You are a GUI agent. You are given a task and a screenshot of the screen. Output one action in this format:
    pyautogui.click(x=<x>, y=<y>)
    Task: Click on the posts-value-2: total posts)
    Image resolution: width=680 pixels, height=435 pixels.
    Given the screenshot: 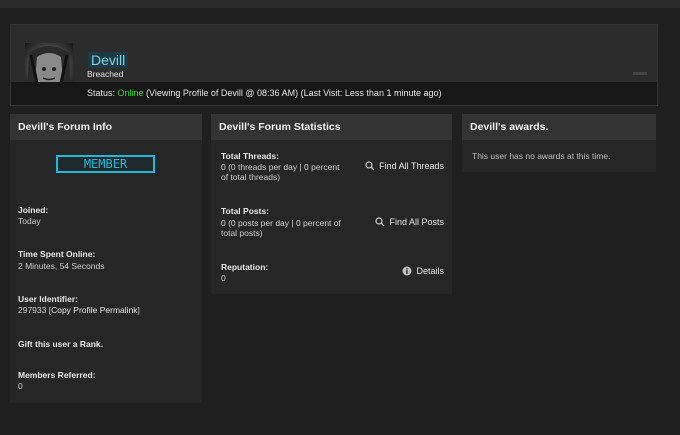 What is the action you would take?
    pyautogui.click(x=242, y=233)
    